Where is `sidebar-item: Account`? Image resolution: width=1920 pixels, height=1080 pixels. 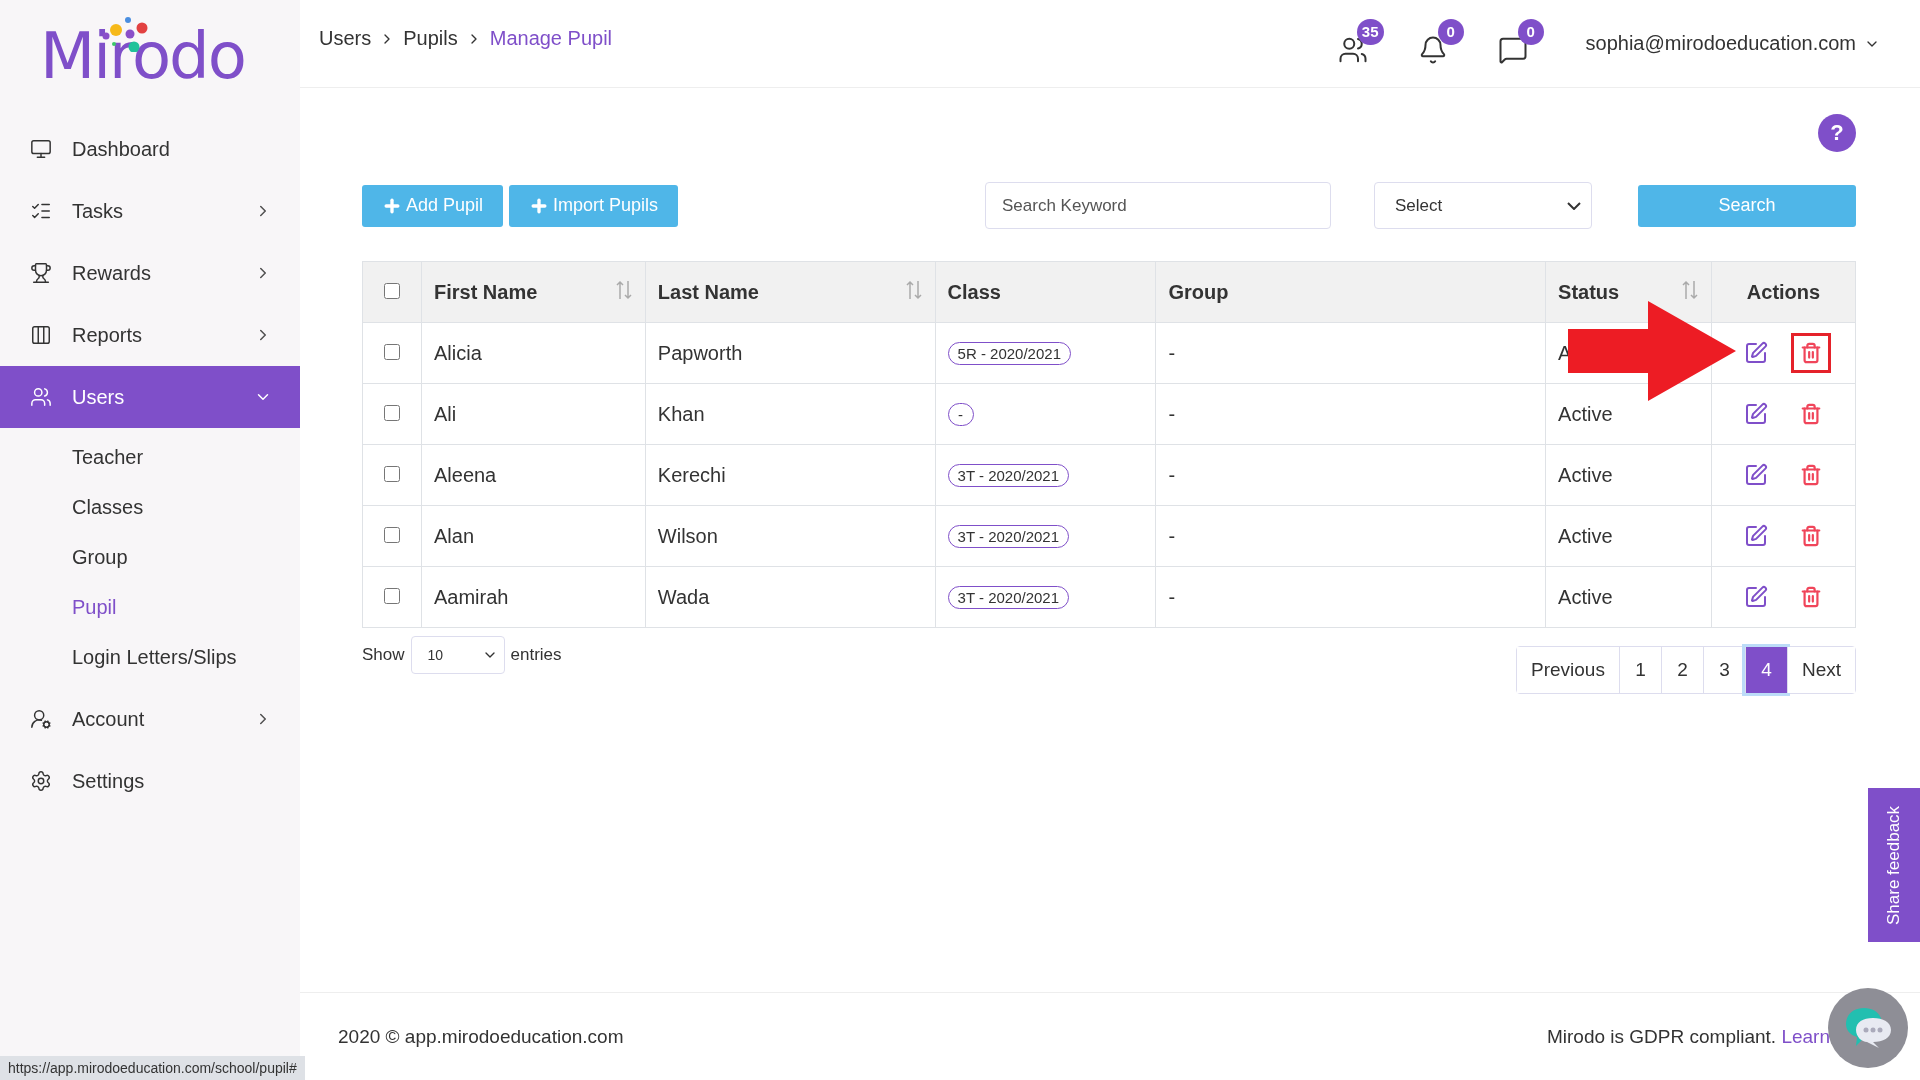
sidebar-item: Account is located at coordinates (150, 719).